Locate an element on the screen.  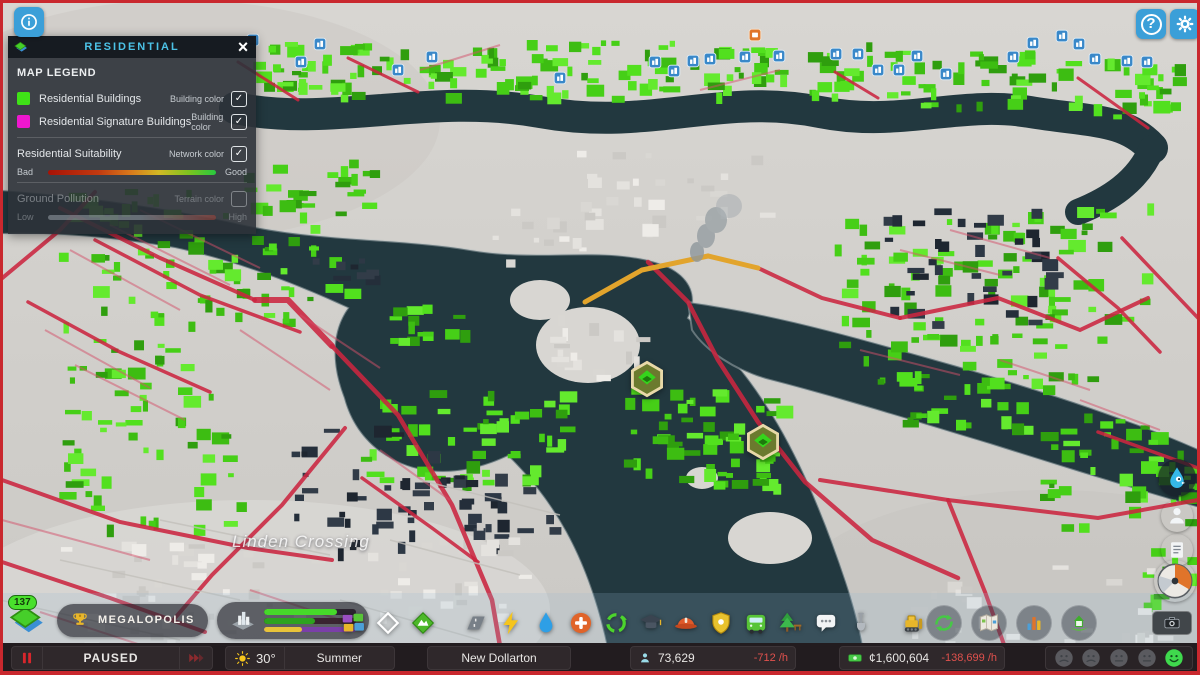
pause-button is located at coordinates (27, 658).